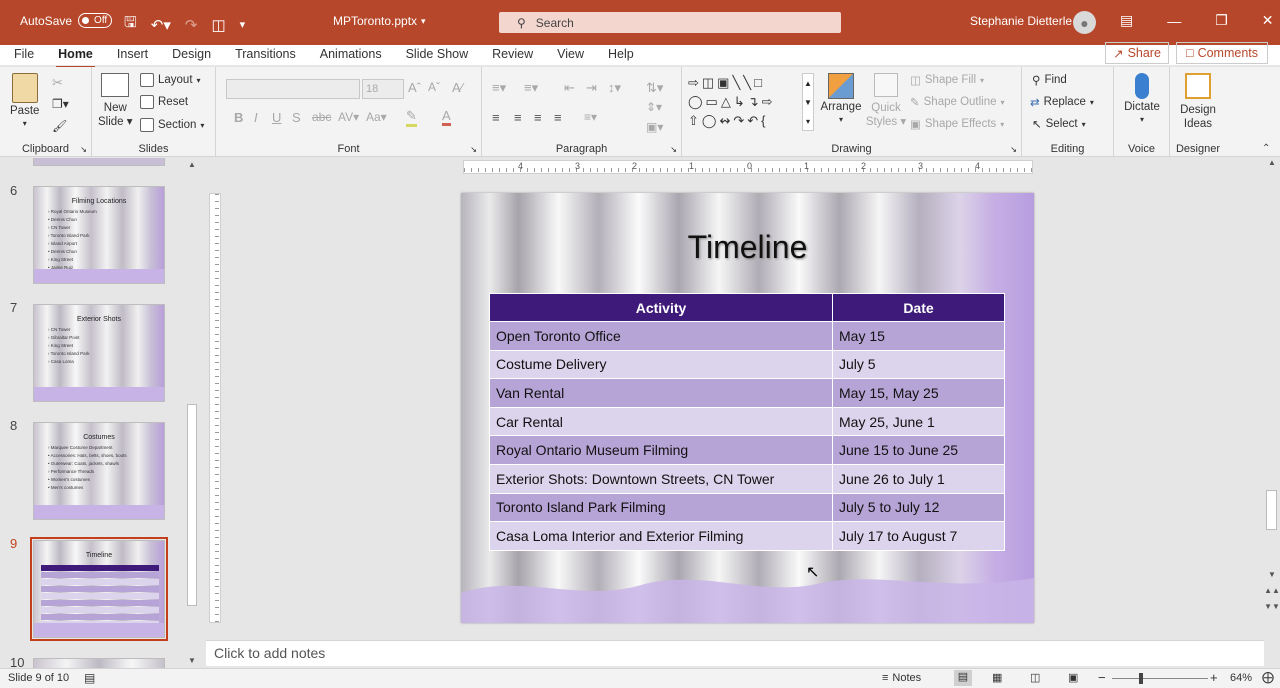  Describe the element at coordinates (95, 20) in the screenshot. I see `autosave-switch: Off` at that location.